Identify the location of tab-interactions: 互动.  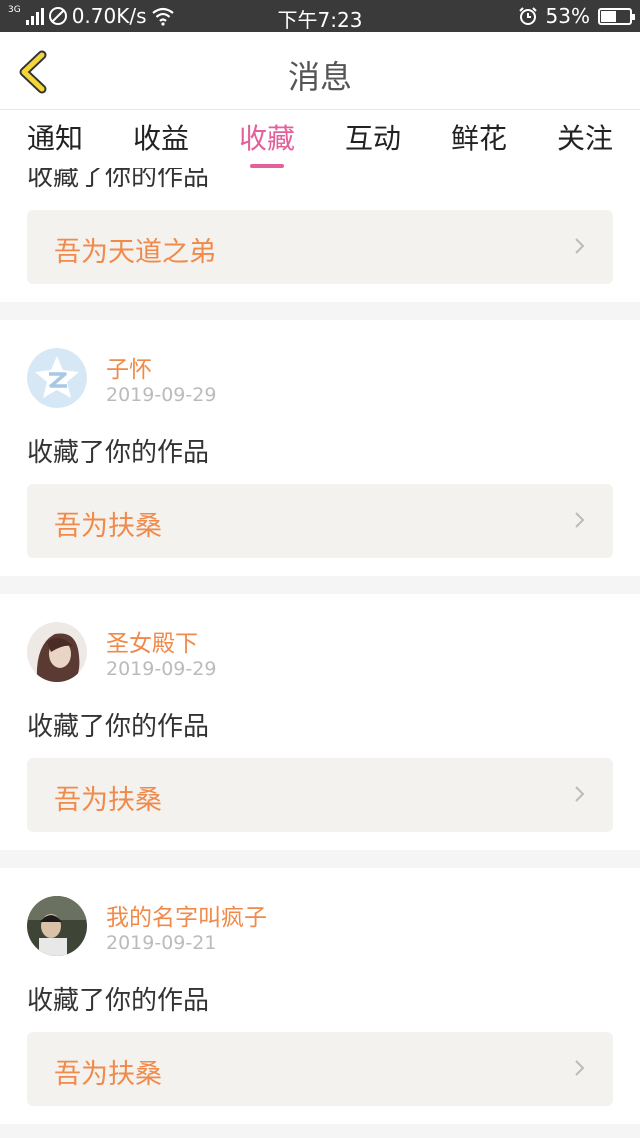
(373, 139).